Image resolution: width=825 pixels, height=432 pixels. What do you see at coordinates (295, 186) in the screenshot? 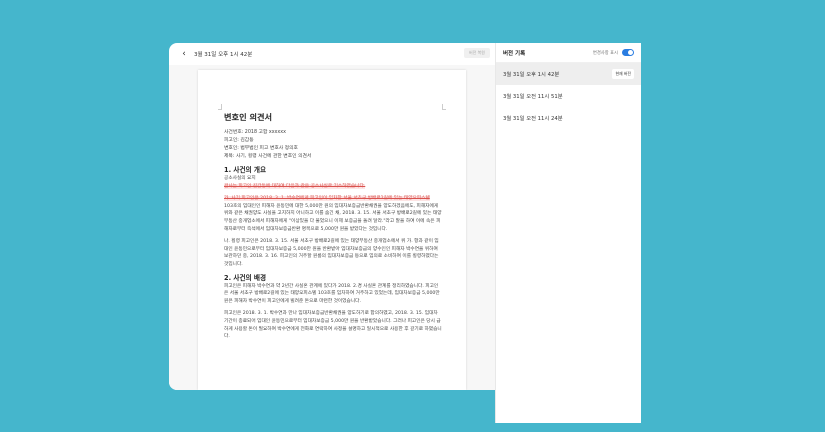
I see `deleted-text: 검사는 피고인 김갑동에 대하여 다음과 같은 공소사실로 기소하였습니다.` at bounding box center [295, 186].